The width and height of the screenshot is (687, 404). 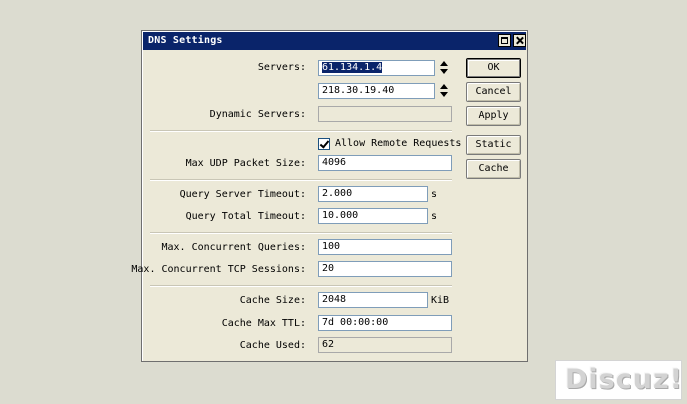 What do you see at coordinates (373, 300) in the screenshot?
I see `cache-size-input: 2048` at bounding box center [373, 300].